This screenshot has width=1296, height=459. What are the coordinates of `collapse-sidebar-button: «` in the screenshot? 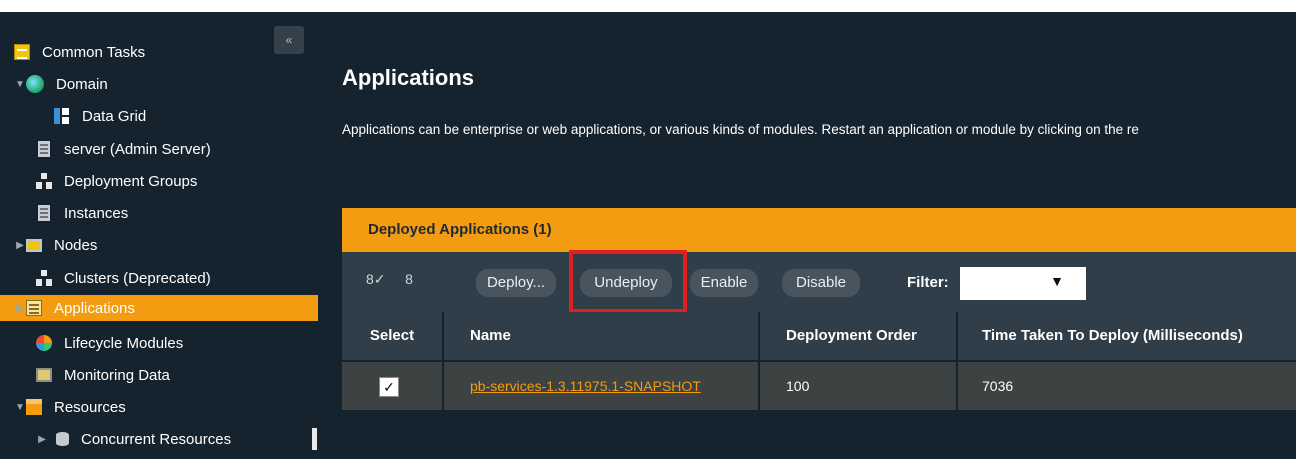 It's located at (289, 40).